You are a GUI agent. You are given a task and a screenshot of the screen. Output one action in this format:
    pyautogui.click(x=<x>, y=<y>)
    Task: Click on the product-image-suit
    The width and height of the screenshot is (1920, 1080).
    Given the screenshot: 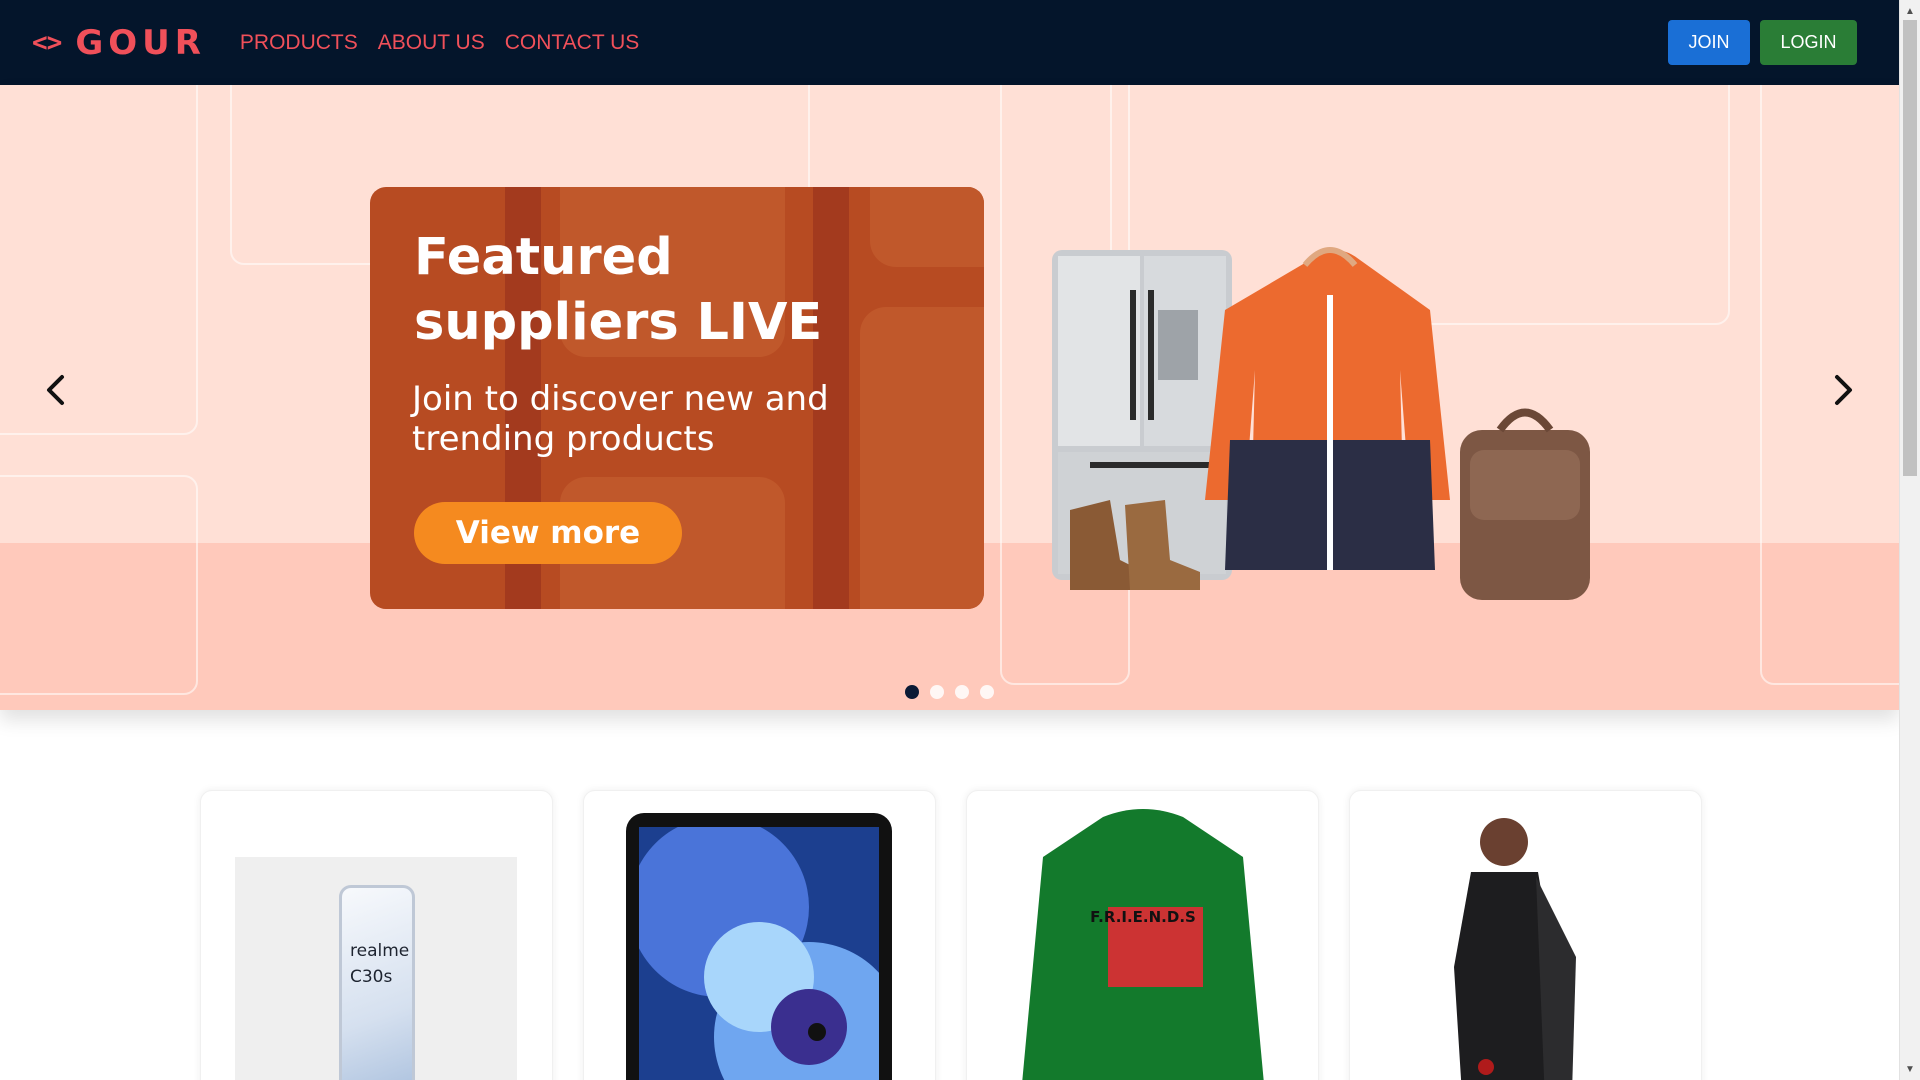 What is the action you would take?
    pyautogui.click(x=1515, y=949)
    